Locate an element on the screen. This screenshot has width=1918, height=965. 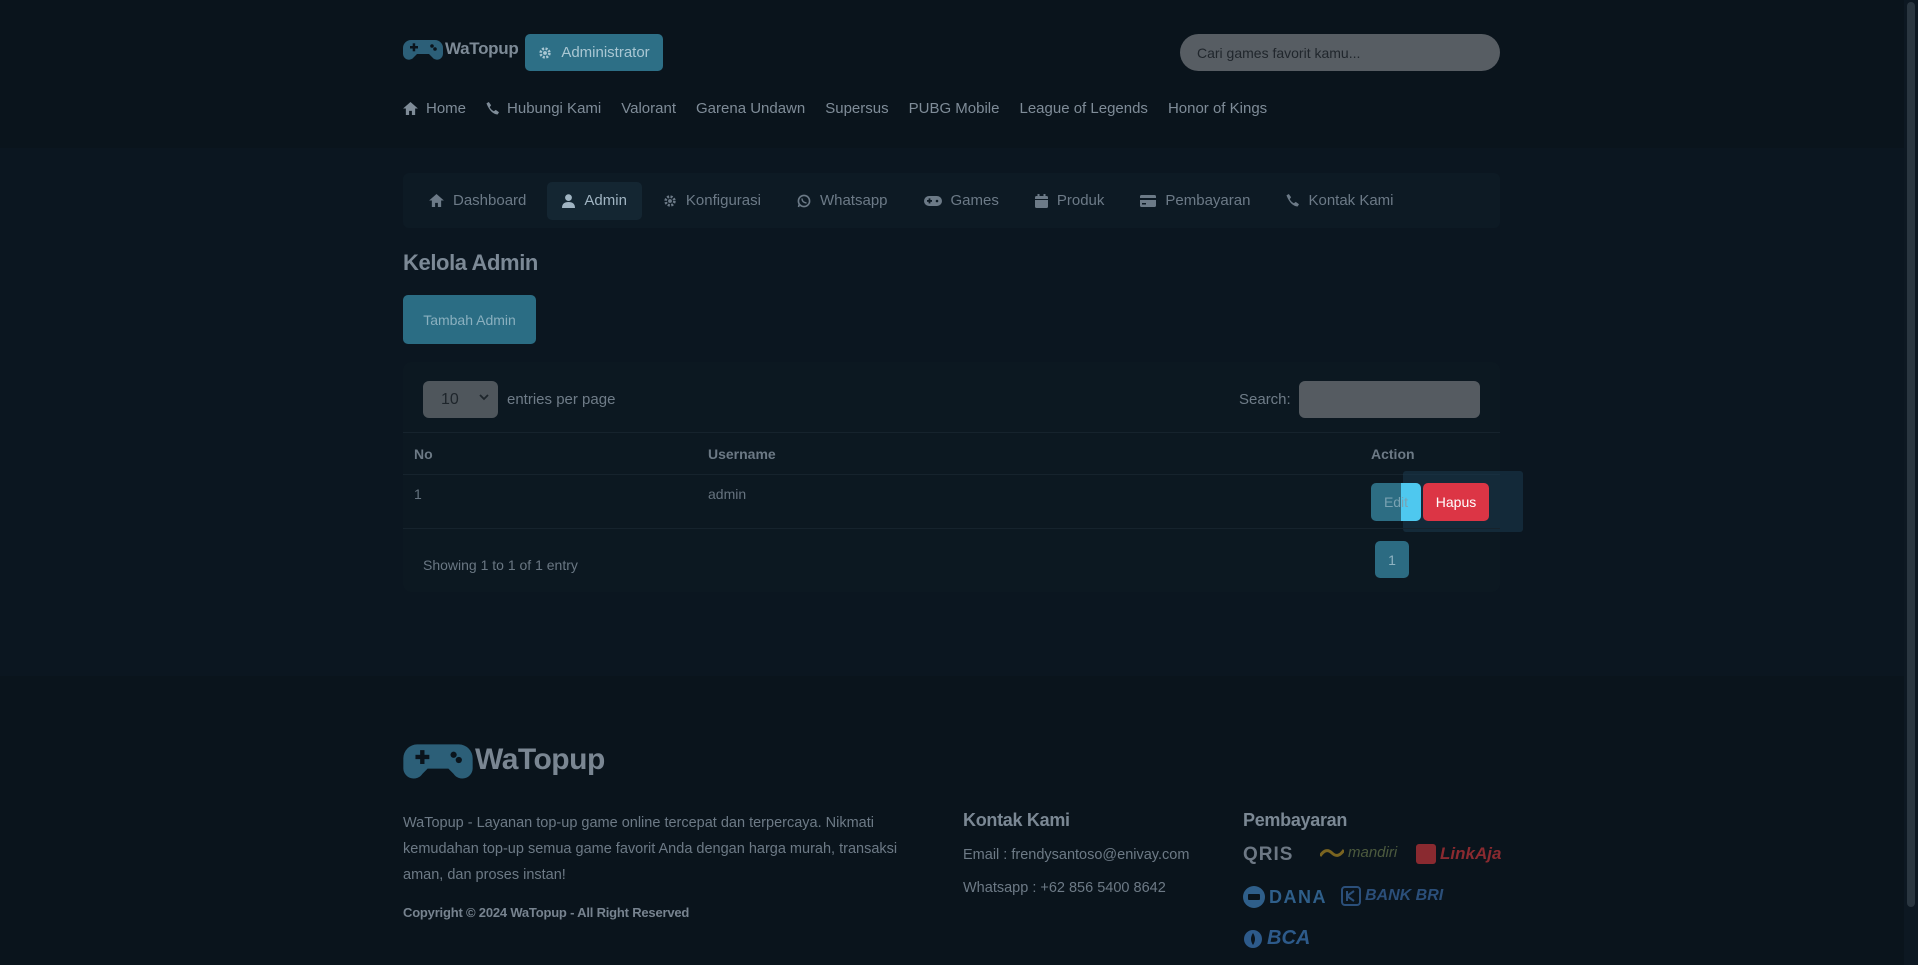
bri-icon is located at coordinates (1351, 896).